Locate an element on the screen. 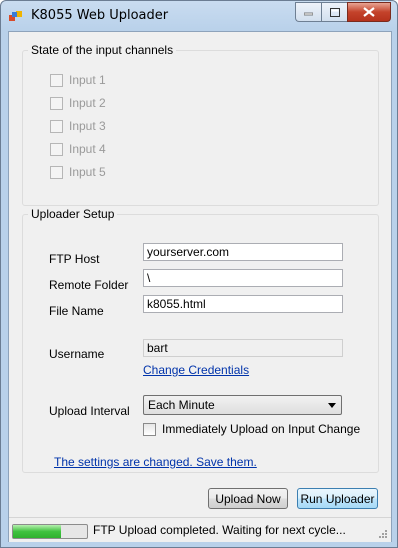 Image resolution: width=398 pixels, height=548 pixels. remote-folder-label: Remote Folder is located at coordinates (89, 285).